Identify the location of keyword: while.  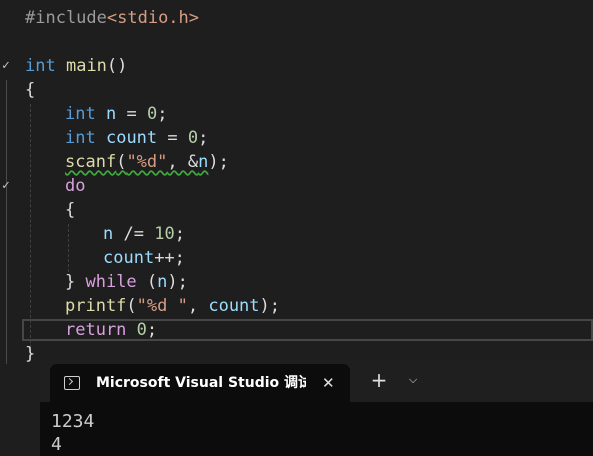
(111, 282).